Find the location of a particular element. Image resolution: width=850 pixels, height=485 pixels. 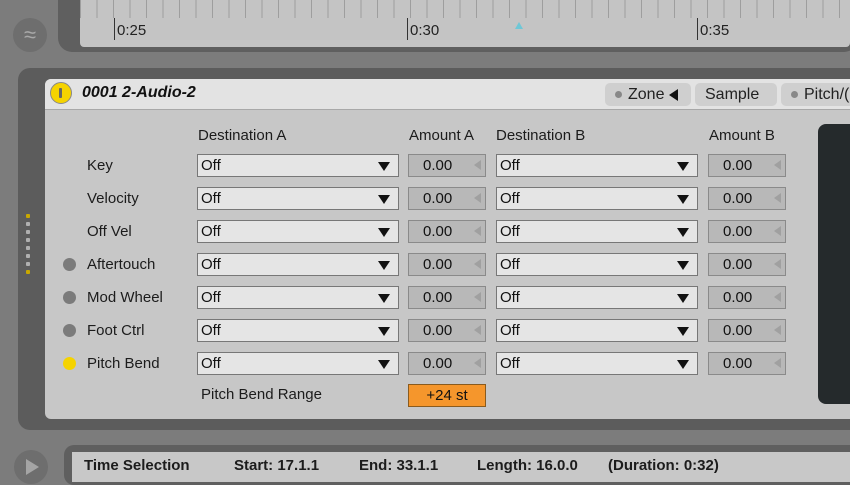

tab-pitch: Pitch/( is located at coordinates (815, 94).